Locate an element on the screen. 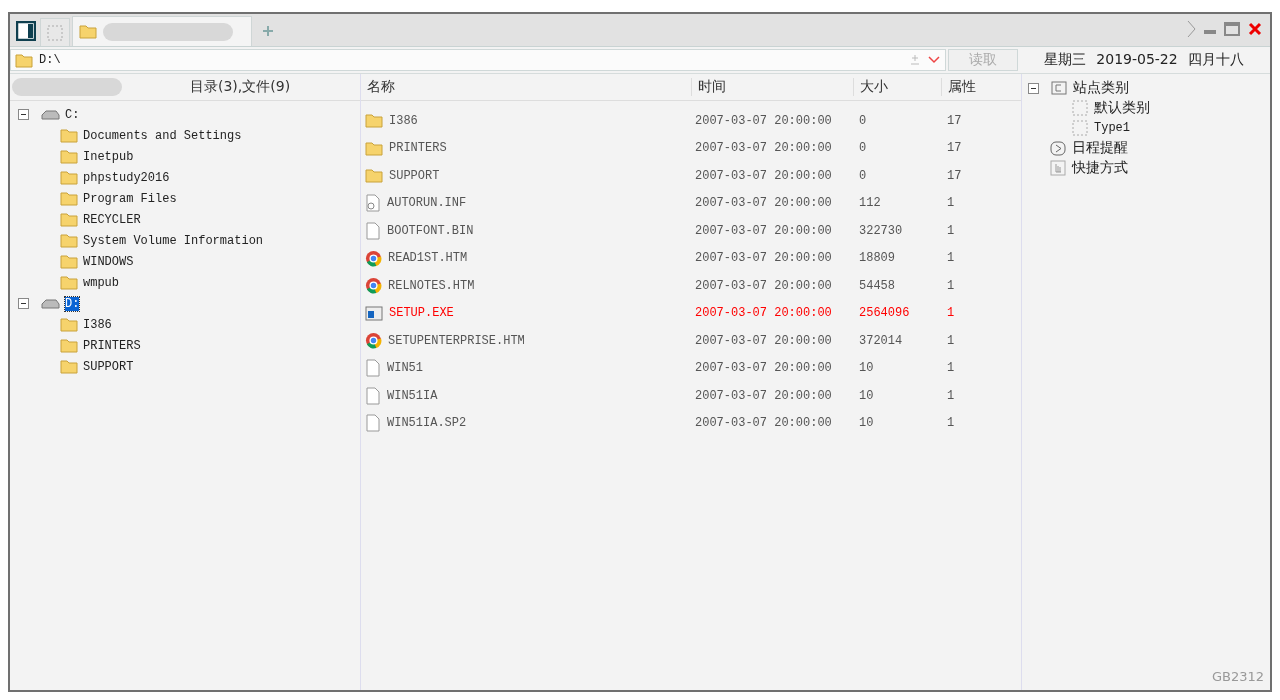  lunar-date-text: 四月十八 is located at coordinates (1215, 60).